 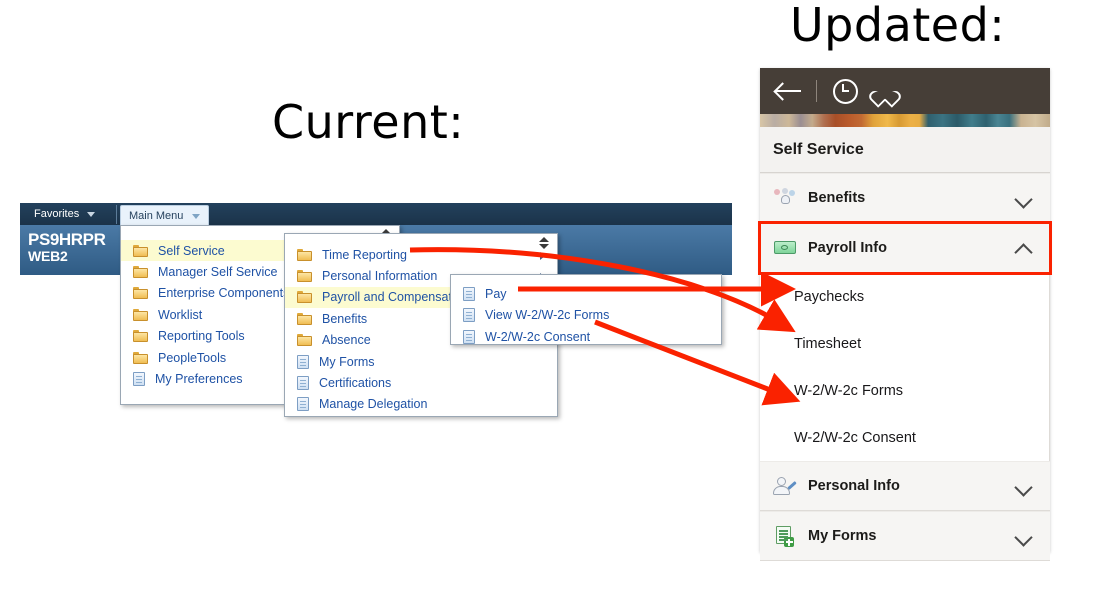 What do you see at coordinates (905, 150) in the screenshot?
I see `fluid-page-title: Self Service` at bounding box center [905, 150].